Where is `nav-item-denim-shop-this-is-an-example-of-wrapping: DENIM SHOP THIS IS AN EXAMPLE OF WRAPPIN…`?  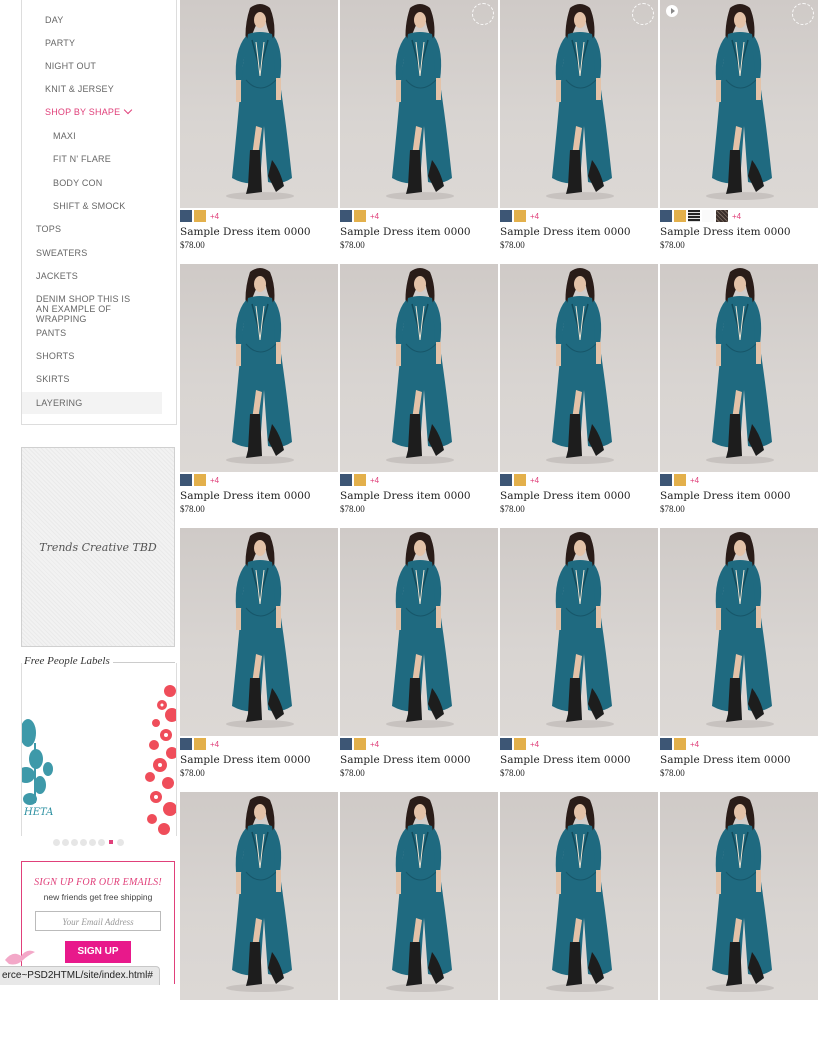
nav-item-denim-shop-this-is-an-example-of-wrapping: DENIM SHOP THIS IS AN EXAMPLE OF WRAPPIN… is located at coordinates (82, 309).